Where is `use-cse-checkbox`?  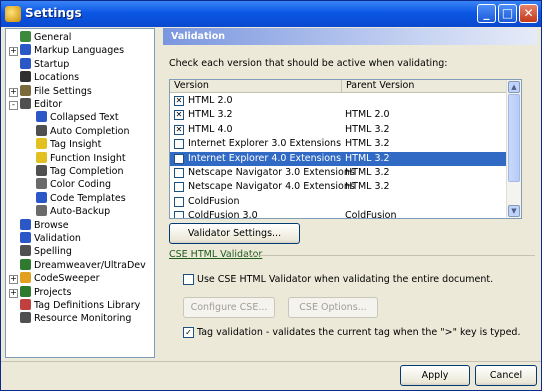
use-cse-checkbox is located at coordinates (188, 279).